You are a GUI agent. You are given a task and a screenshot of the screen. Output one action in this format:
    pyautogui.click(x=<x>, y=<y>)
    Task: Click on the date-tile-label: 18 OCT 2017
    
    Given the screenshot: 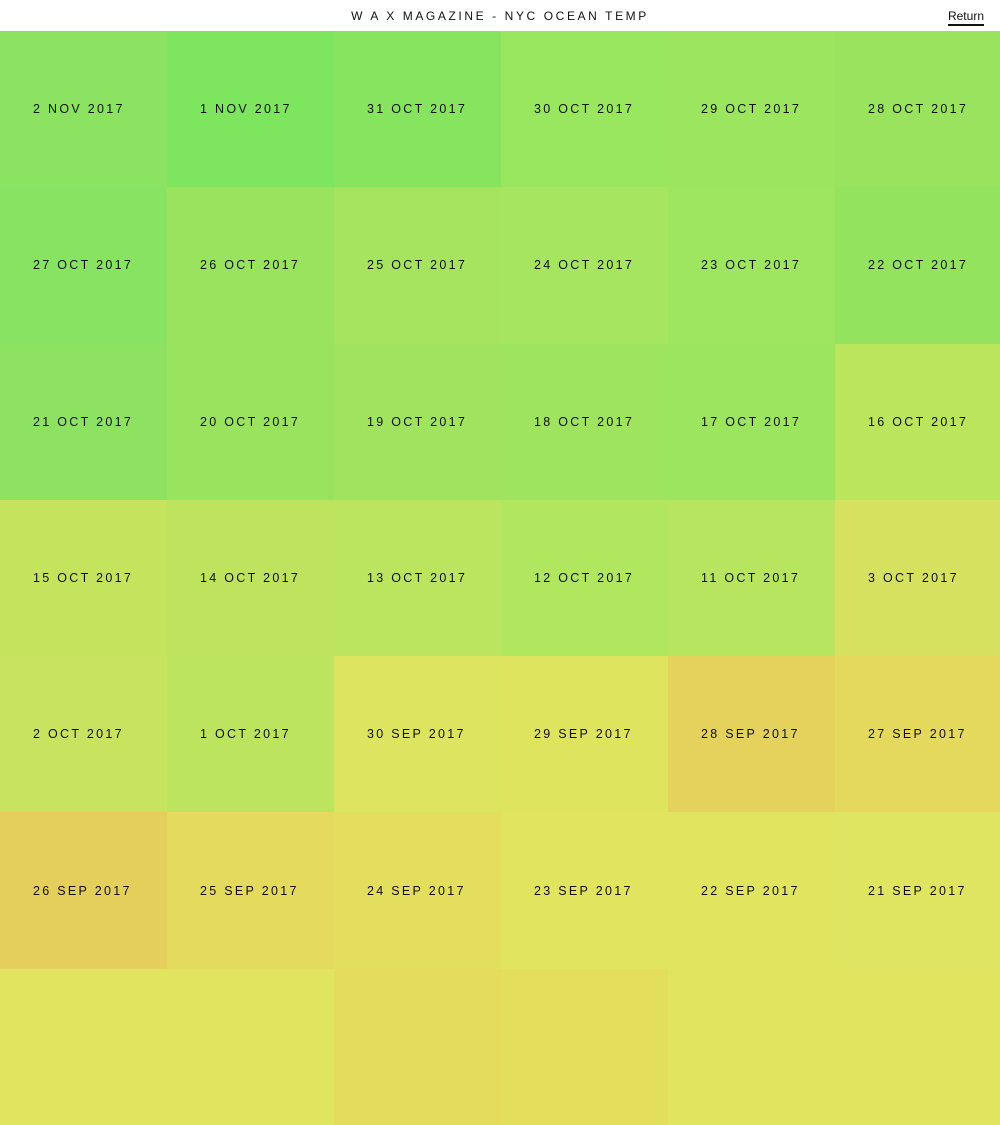 What is the action you would take?
    pyautogui.click(x=584, y=421)
    